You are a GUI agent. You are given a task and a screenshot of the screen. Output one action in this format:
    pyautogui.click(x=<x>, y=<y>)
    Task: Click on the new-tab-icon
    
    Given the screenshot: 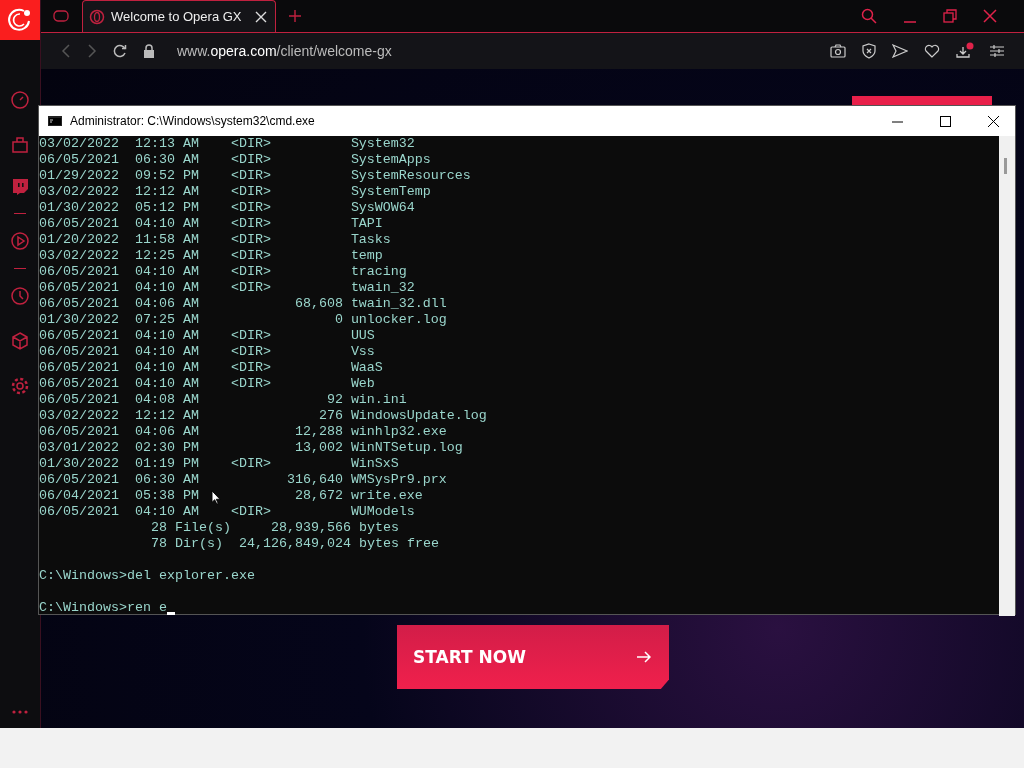 What is the action you would take?
    pyautogui.click(x=295, y=16)
    